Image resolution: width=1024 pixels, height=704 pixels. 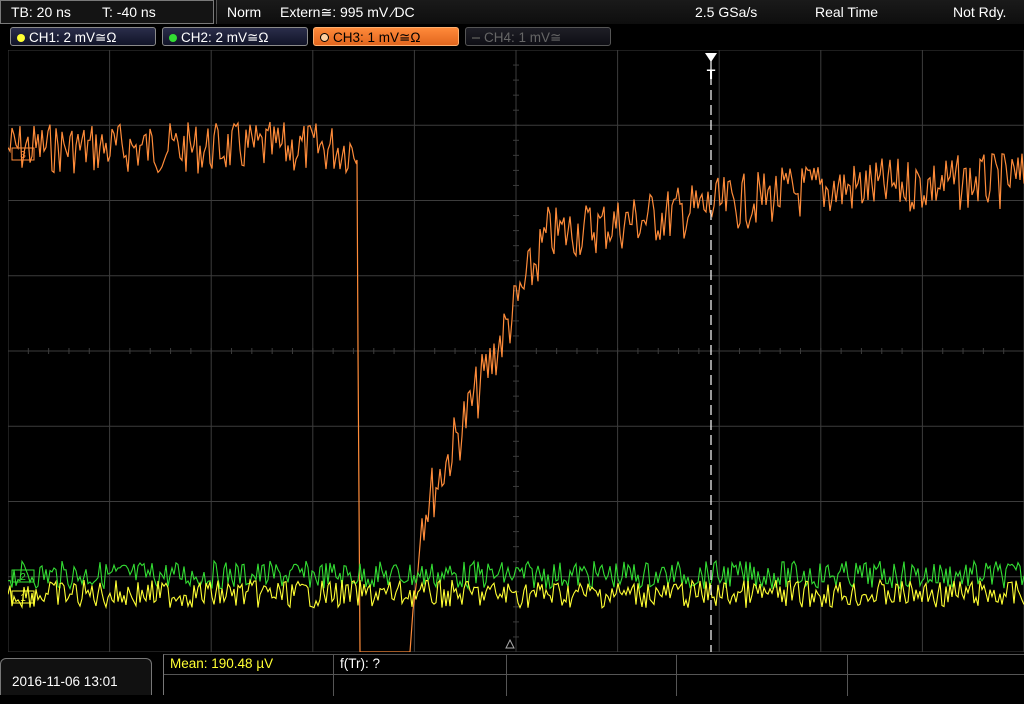 I want to click on channel-3-ref-label: 3, so click(x=23, y=155).